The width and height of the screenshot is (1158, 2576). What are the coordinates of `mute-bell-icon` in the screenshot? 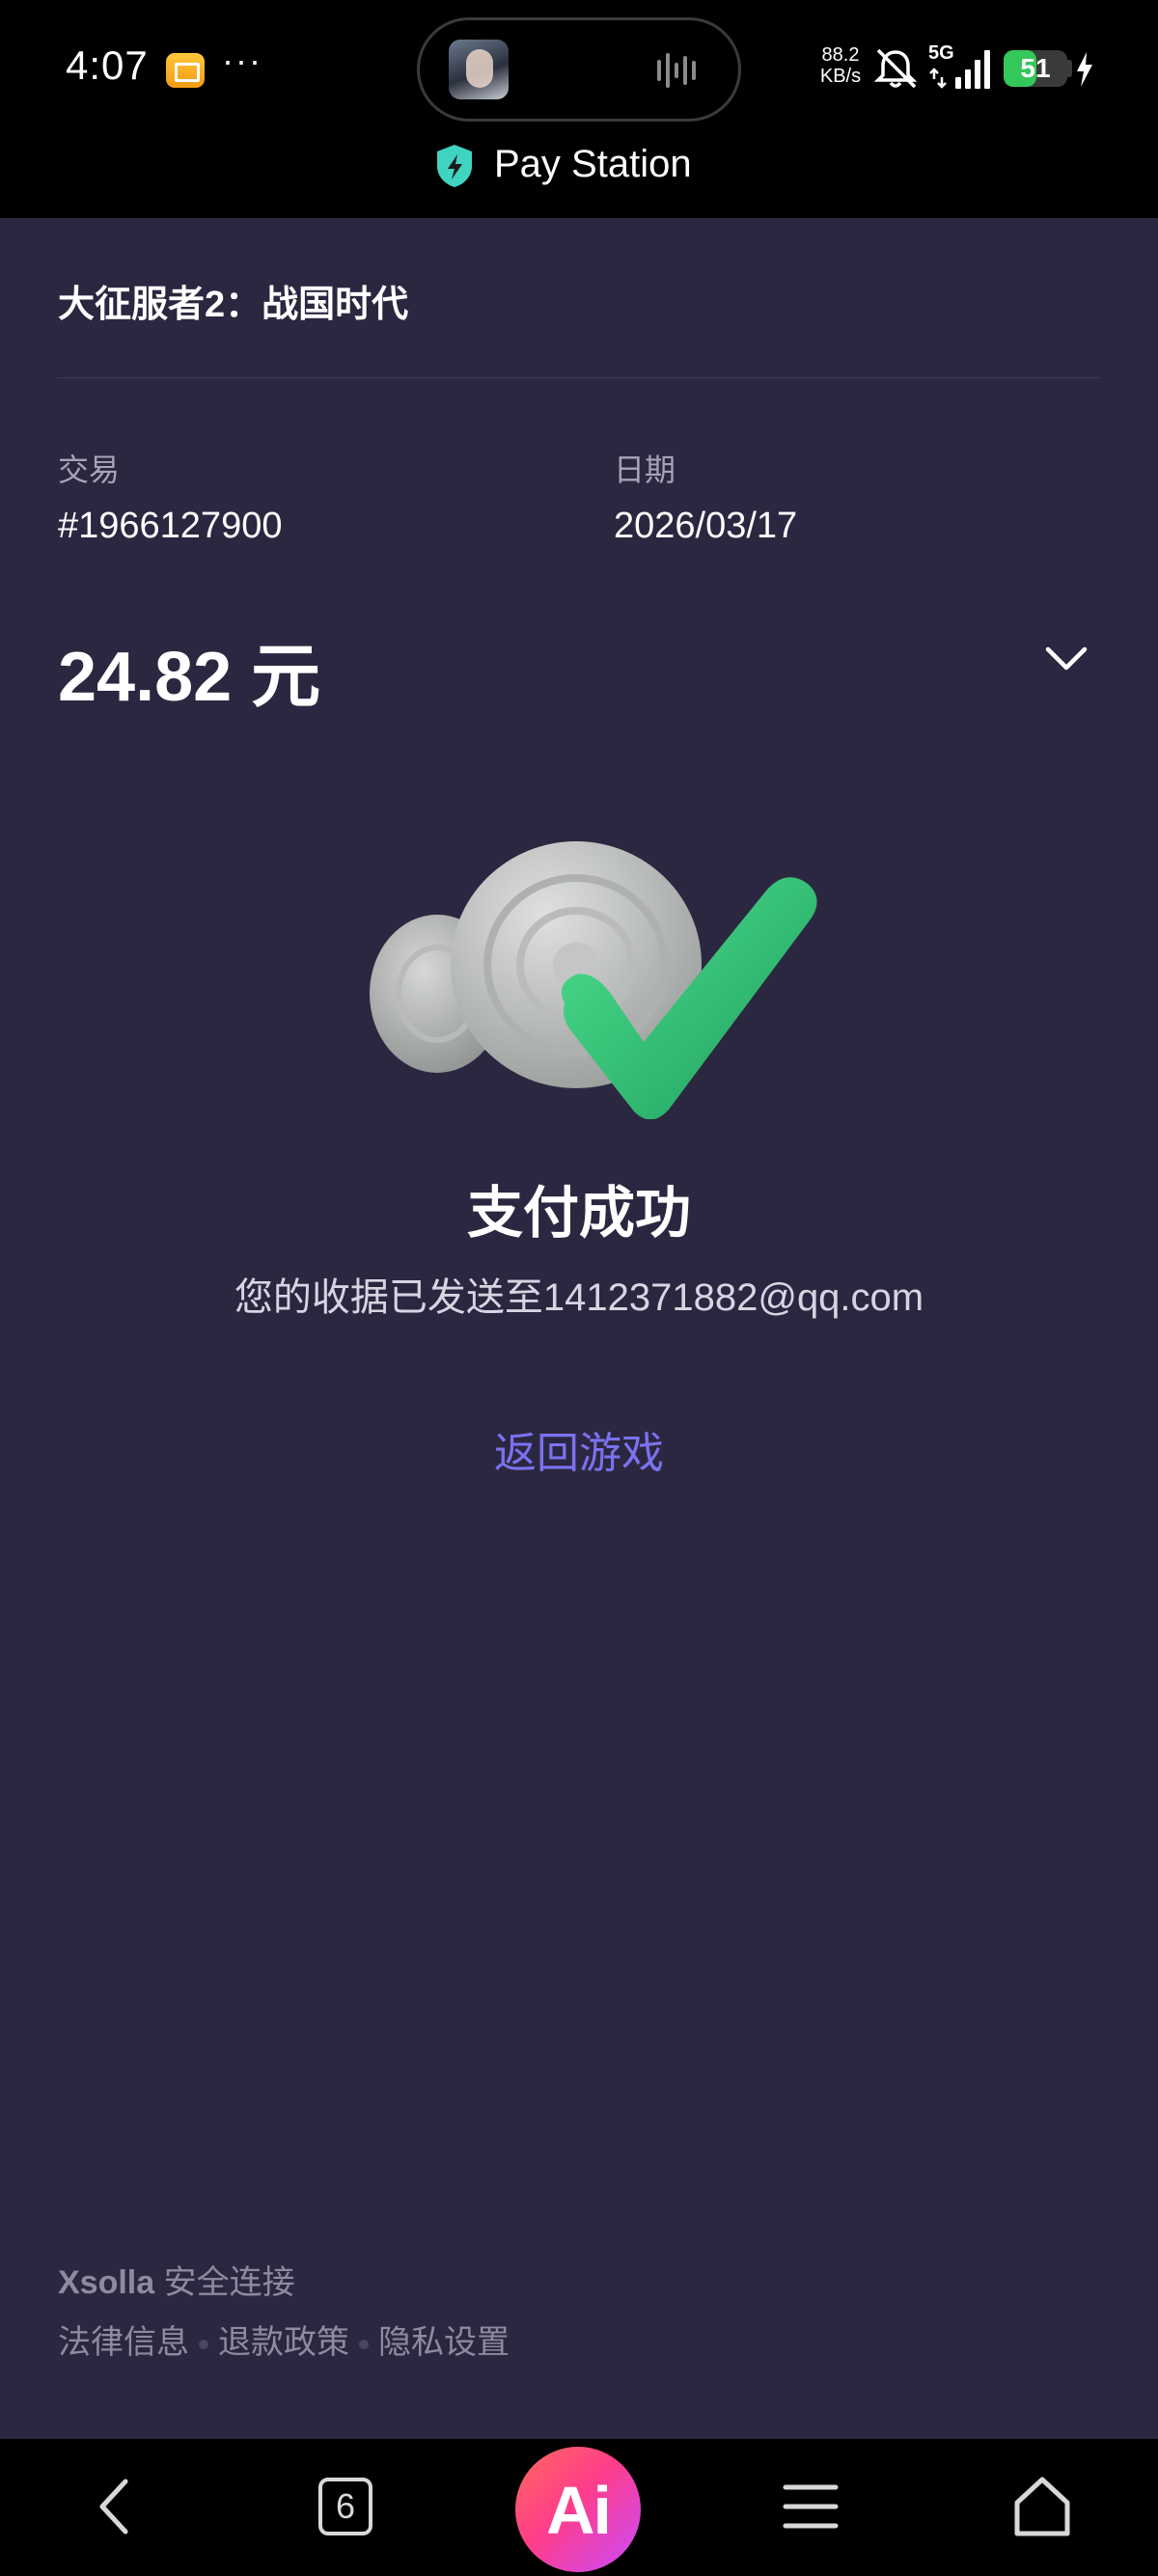 It's located at (895, 68).